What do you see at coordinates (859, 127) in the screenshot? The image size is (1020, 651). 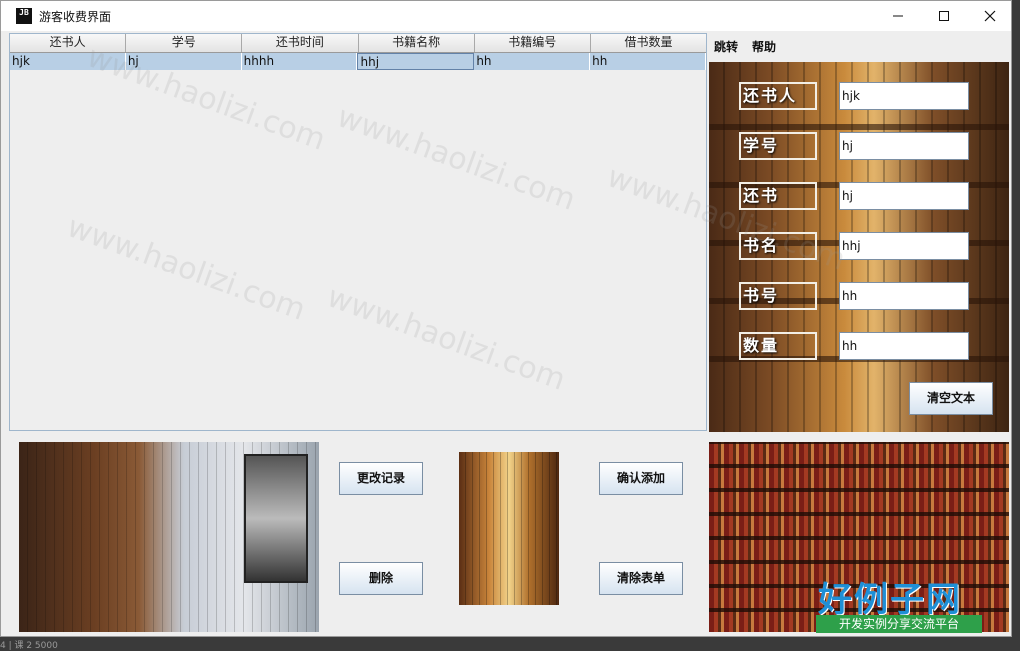 I see `shelf-decoration` at bounding box center [859, 127].